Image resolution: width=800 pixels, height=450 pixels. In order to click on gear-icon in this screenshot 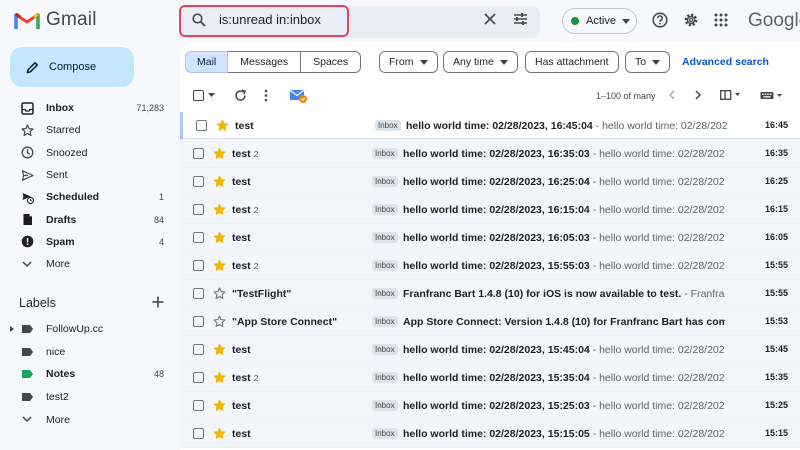, I will do `click(691, 20)`.